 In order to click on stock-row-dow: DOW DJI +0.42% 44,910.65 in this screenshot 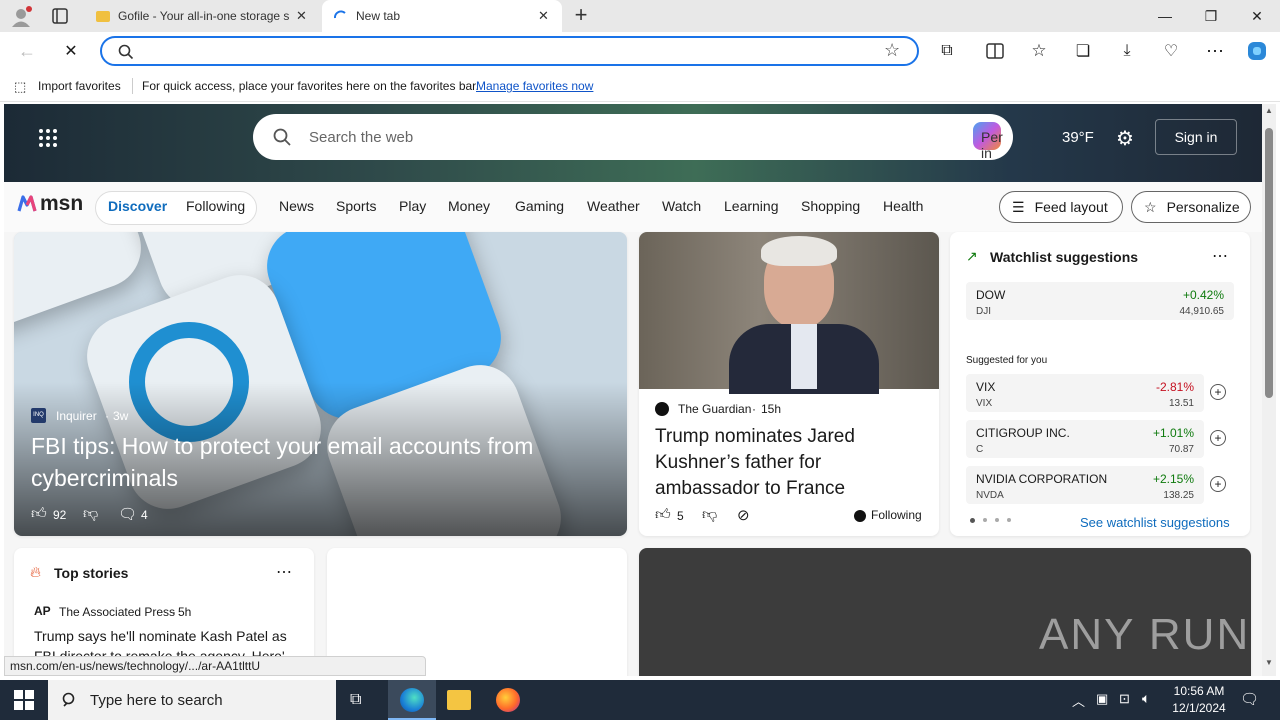, I will do `click(1100, 301)`.